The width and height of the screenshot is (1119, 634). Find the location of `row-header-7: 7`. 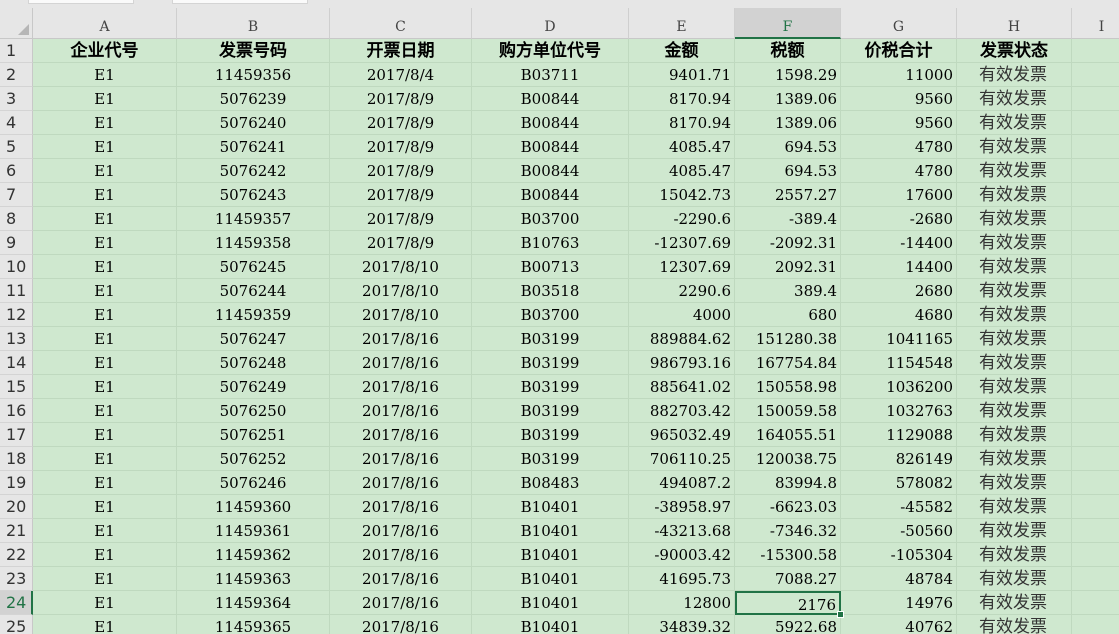

row-header-7: 7 is located at coordinates (16, 195).